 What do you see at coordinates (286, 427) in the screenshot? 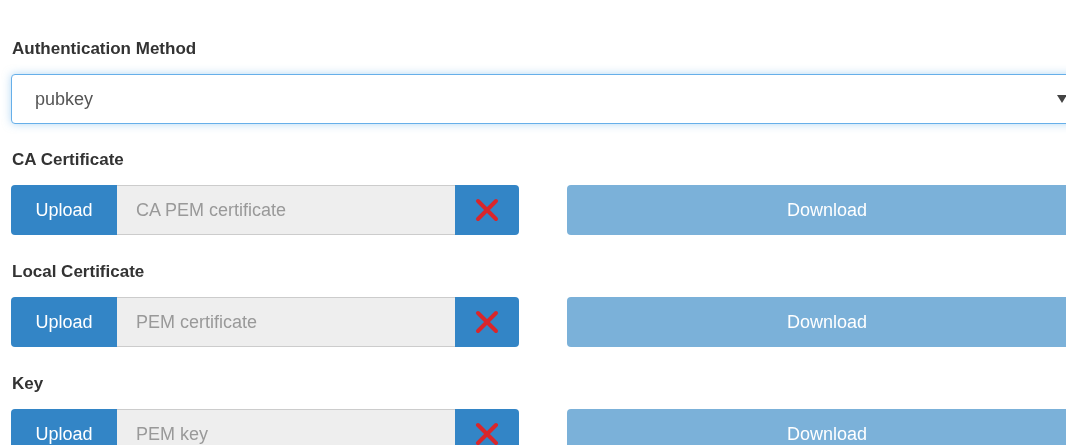
I see `file-field: PEM key` at bounding box center [286, 427].